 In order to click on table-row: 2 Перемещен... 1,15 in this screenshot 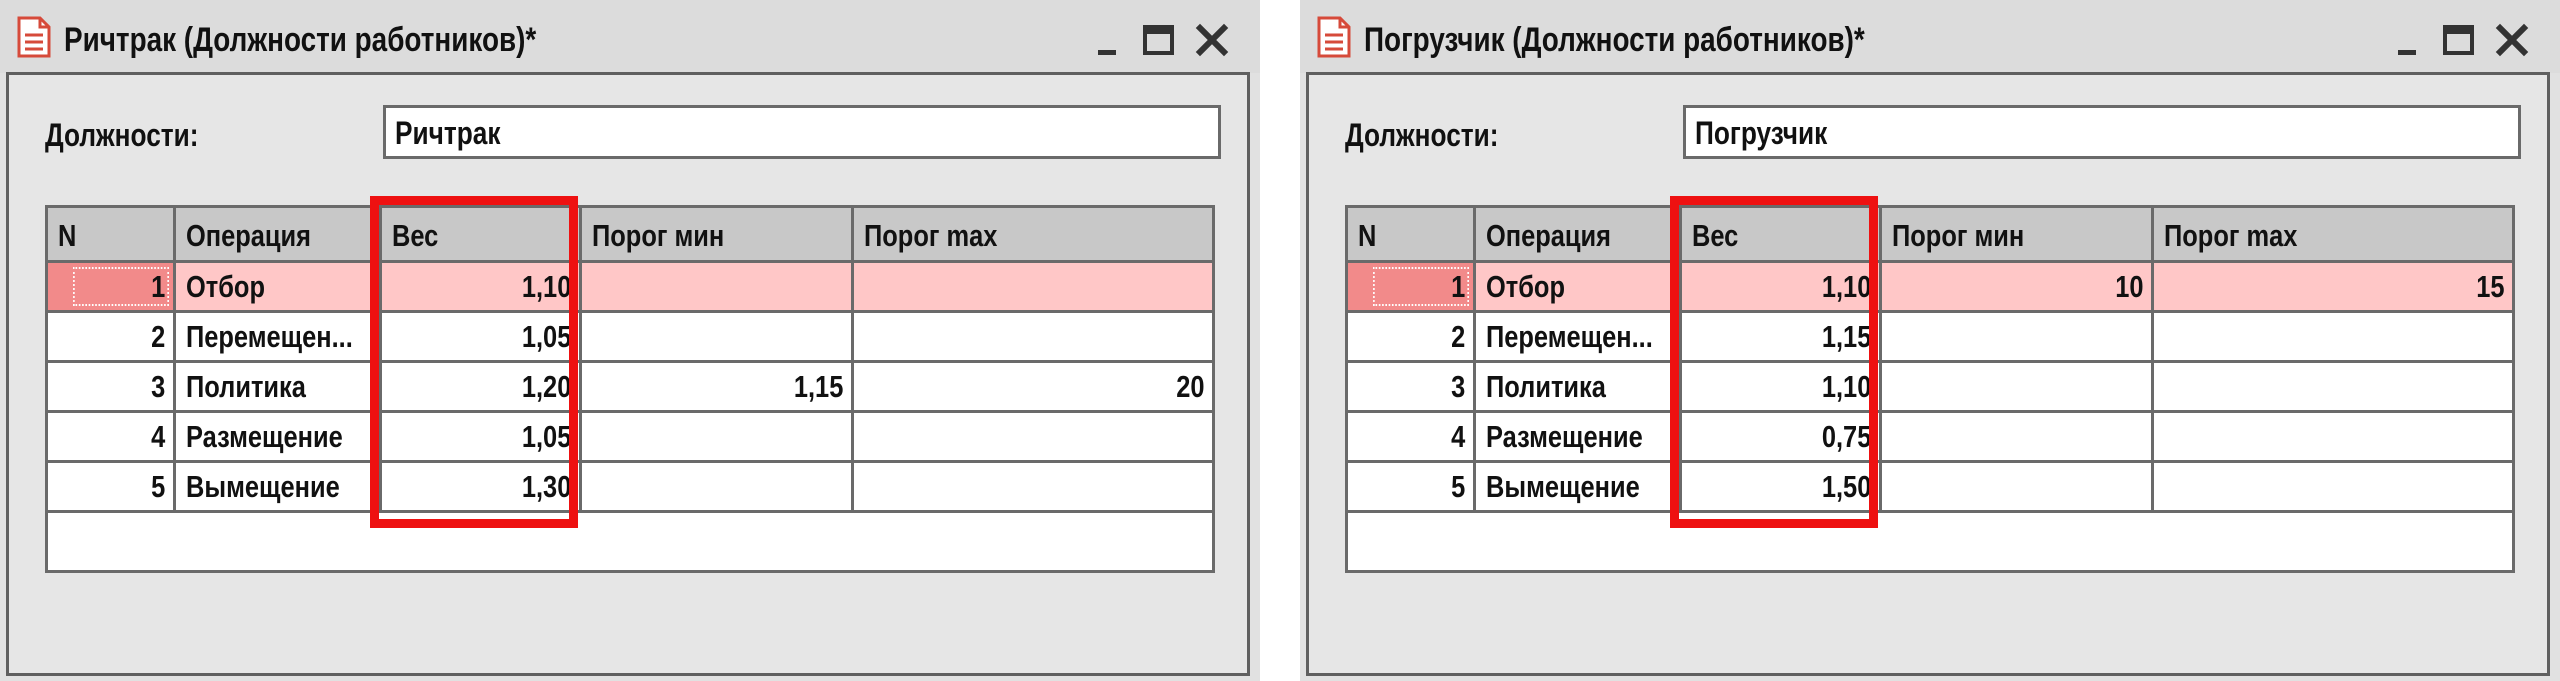, I will do `click(1930, 338)`.